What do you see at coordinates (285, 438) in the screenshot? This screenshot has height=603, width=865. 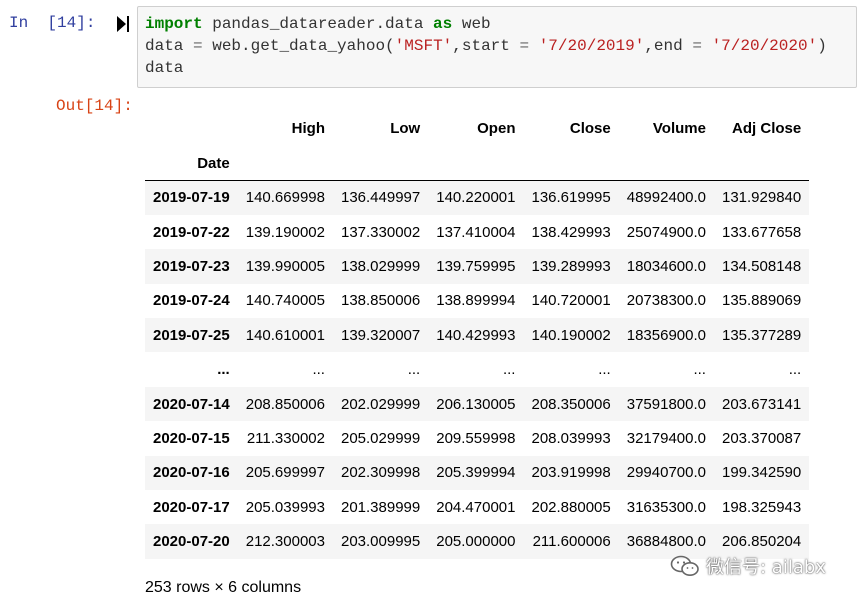 I see `table-cell: 211.330002` at bounding box center [285, 438].